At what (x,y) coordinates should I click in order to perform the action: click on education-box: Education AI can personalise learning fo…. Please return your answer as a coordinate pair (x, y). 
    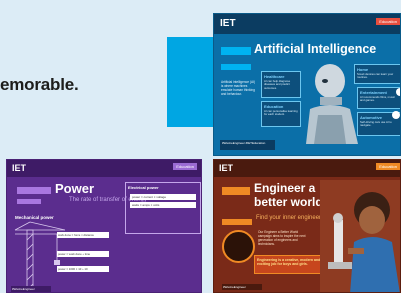
    Looking at the image, I should click on (281, 114).